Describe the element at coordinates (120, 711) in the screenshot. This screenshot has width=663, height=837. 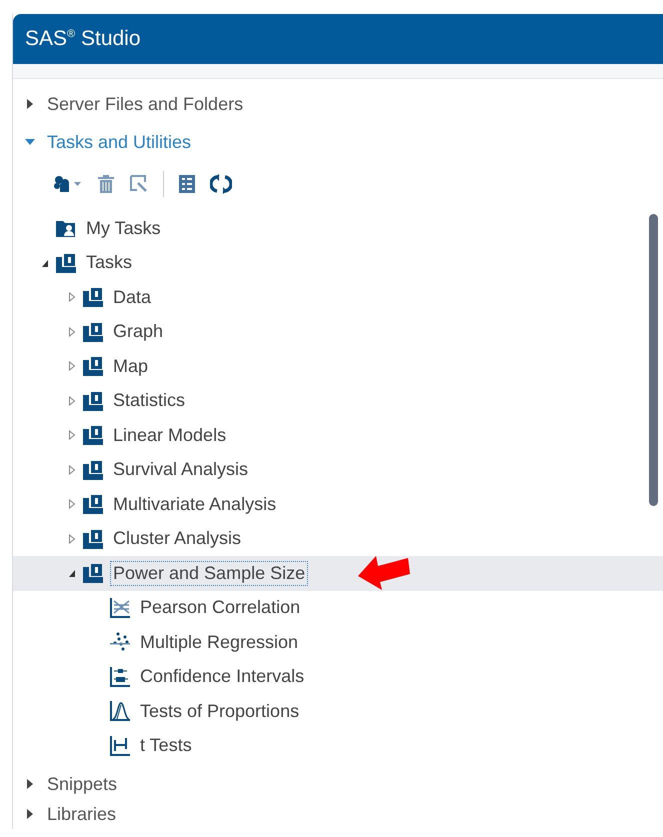
I see `bell-curve-icon` at that location.